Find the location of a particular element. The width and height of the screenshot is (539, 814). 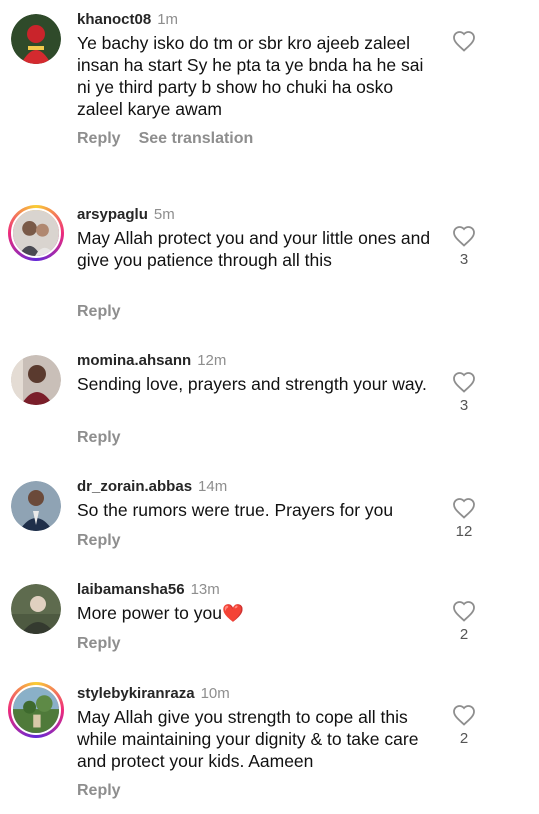

comment-meta: khanoct08 1m is located at coordinates (127, 20).